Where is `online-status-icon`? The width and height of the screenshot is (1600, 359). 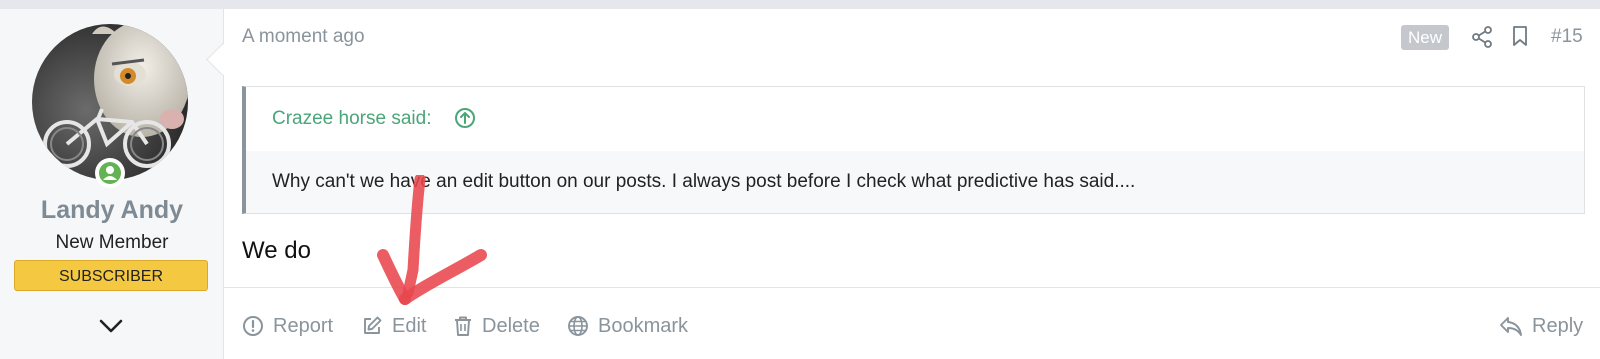 online-status-icon is located at coordinates (110, 173).